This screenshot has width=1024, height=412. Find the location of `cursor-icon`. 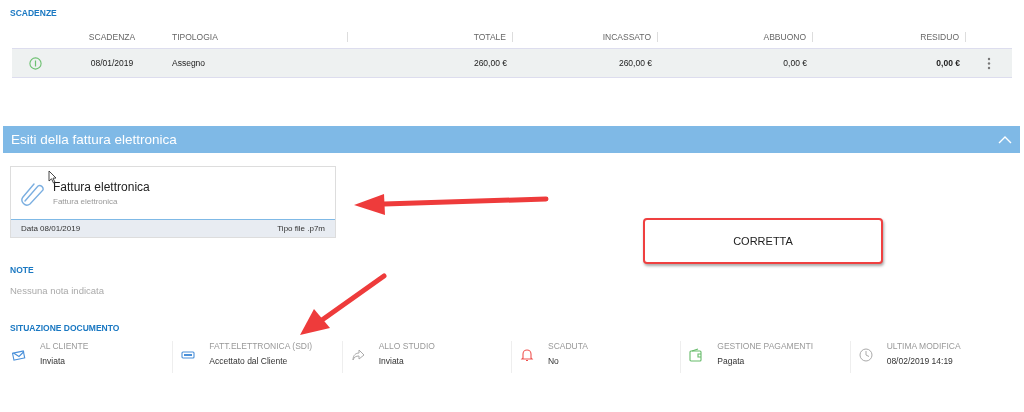

cursor-icon is located at coordinates (52, 177).